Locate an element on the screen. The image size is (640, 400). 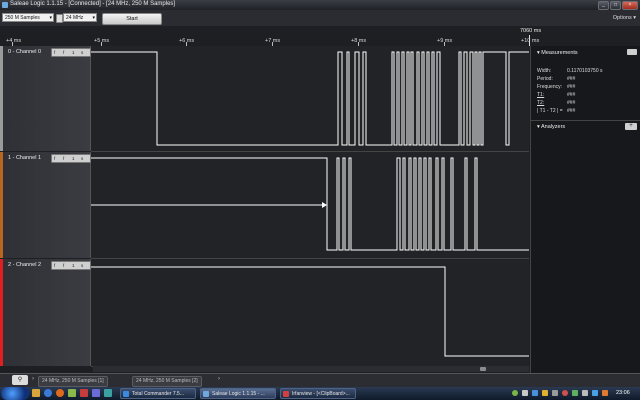
channel-1-tools: f f 1 s is located at coordinates (71, 158).